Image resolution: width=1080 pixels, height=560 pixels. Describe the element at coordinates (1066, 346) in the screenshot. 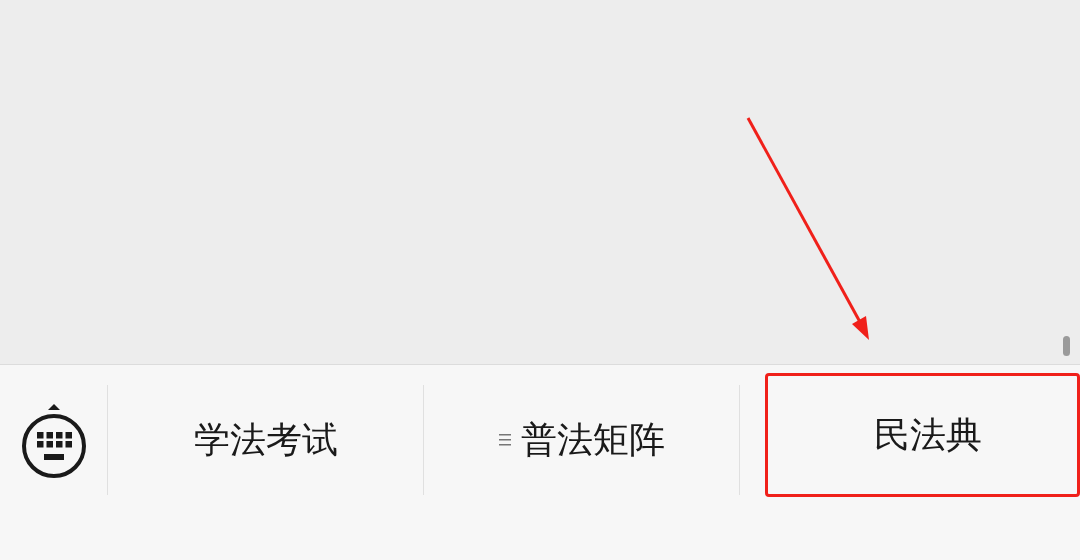

I see `scrollbar-thumb` at that location.